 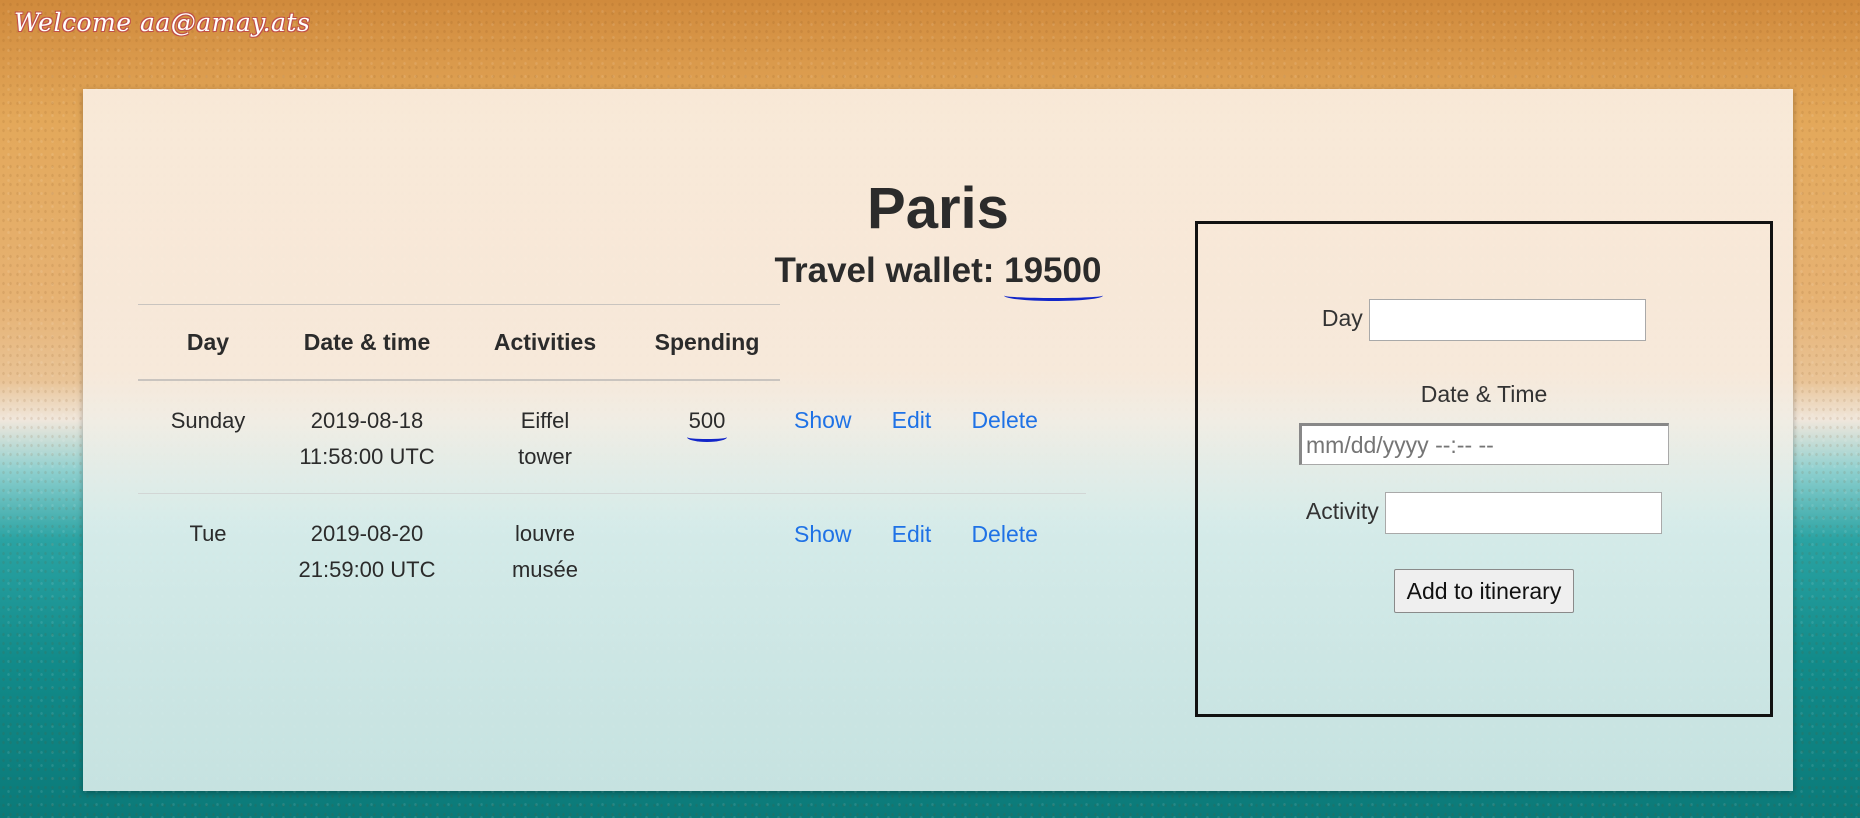 I want to click on cell-date: 2019-08-20, so click(x=367, y=533).